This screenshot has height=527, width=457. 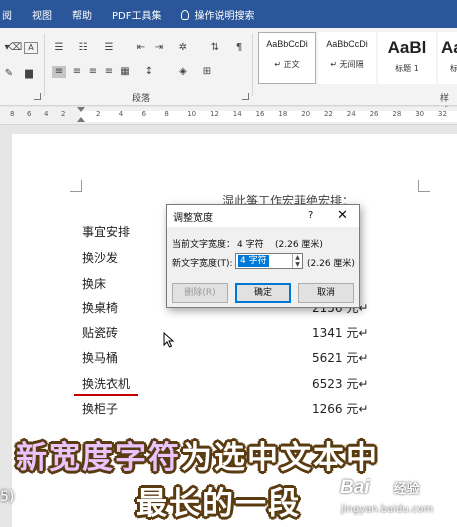 What do you see at coordinates (214, 114) in the screenshot?
I see `ruler-tick-label: 12` at bounding box center [214, 114].